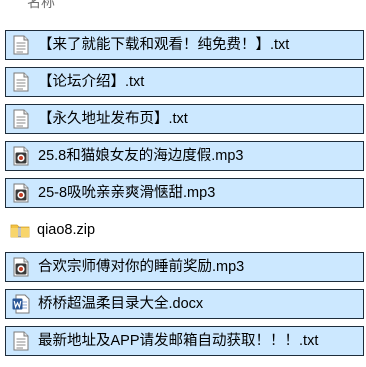  Describe the element at coordinates (141, 156) in the screenshot. I see `file-name: 25.8和猫娘女友的海边度假.mp3` at that location.